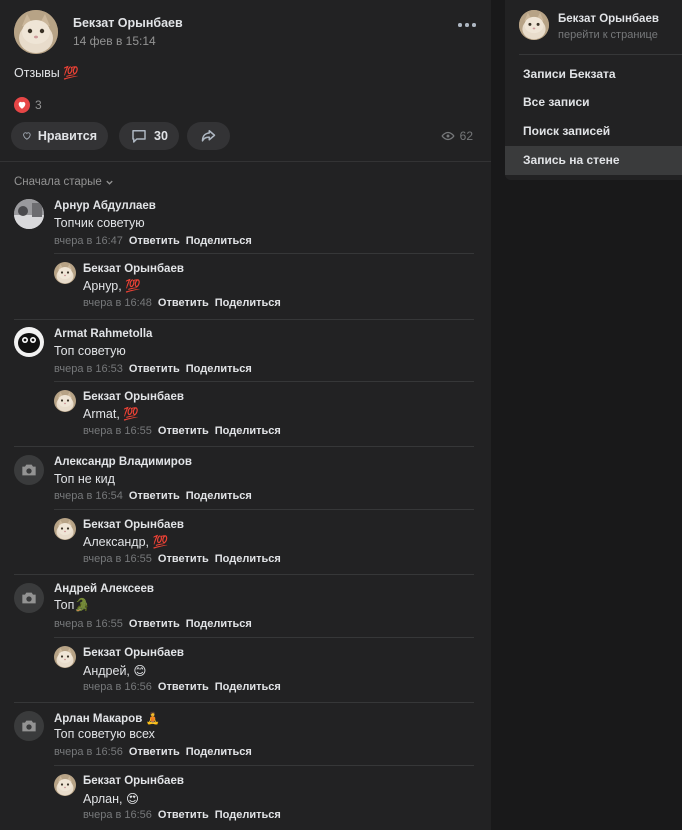  Describe the element at coordinates (112, 286) in the screenshot. I see `reply-text: Арнур, 💯` at that location.